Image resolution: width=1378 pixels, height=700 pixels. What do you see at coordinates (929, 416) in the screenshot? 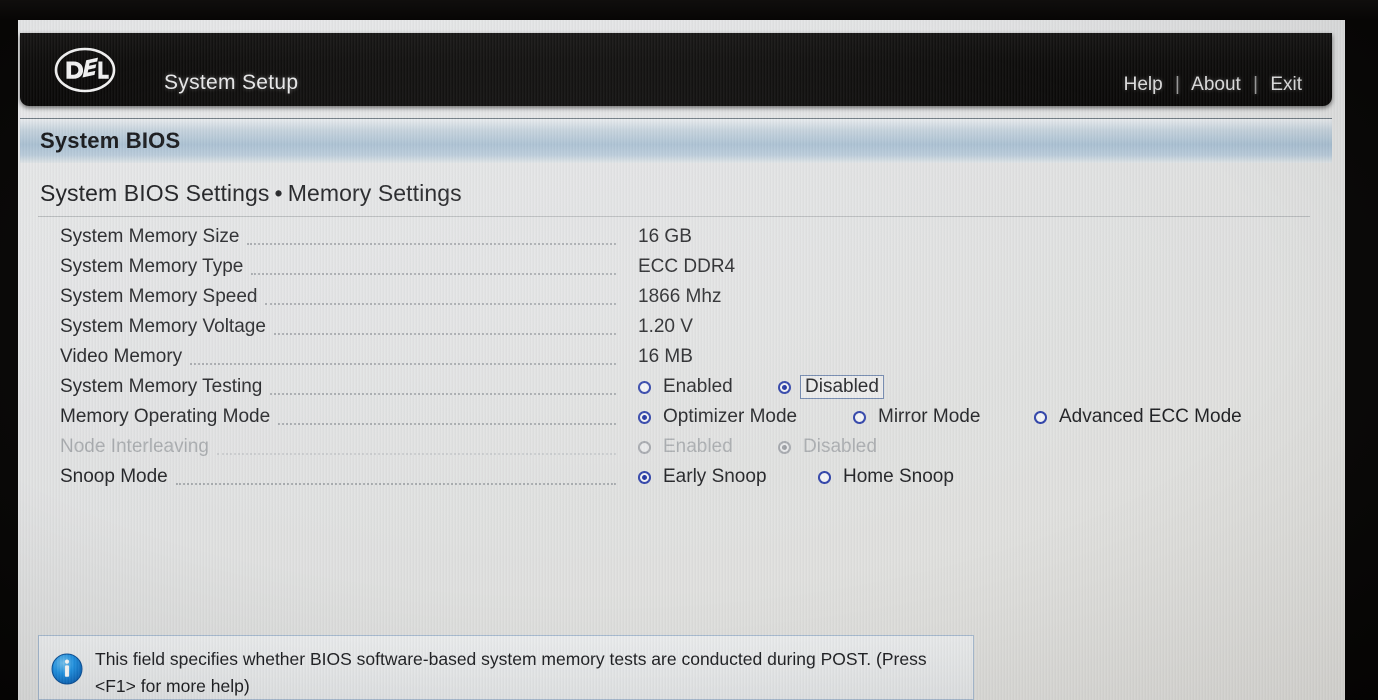
I see `radio-option-label: Mirror Mode` at bounding box center [929, 416].